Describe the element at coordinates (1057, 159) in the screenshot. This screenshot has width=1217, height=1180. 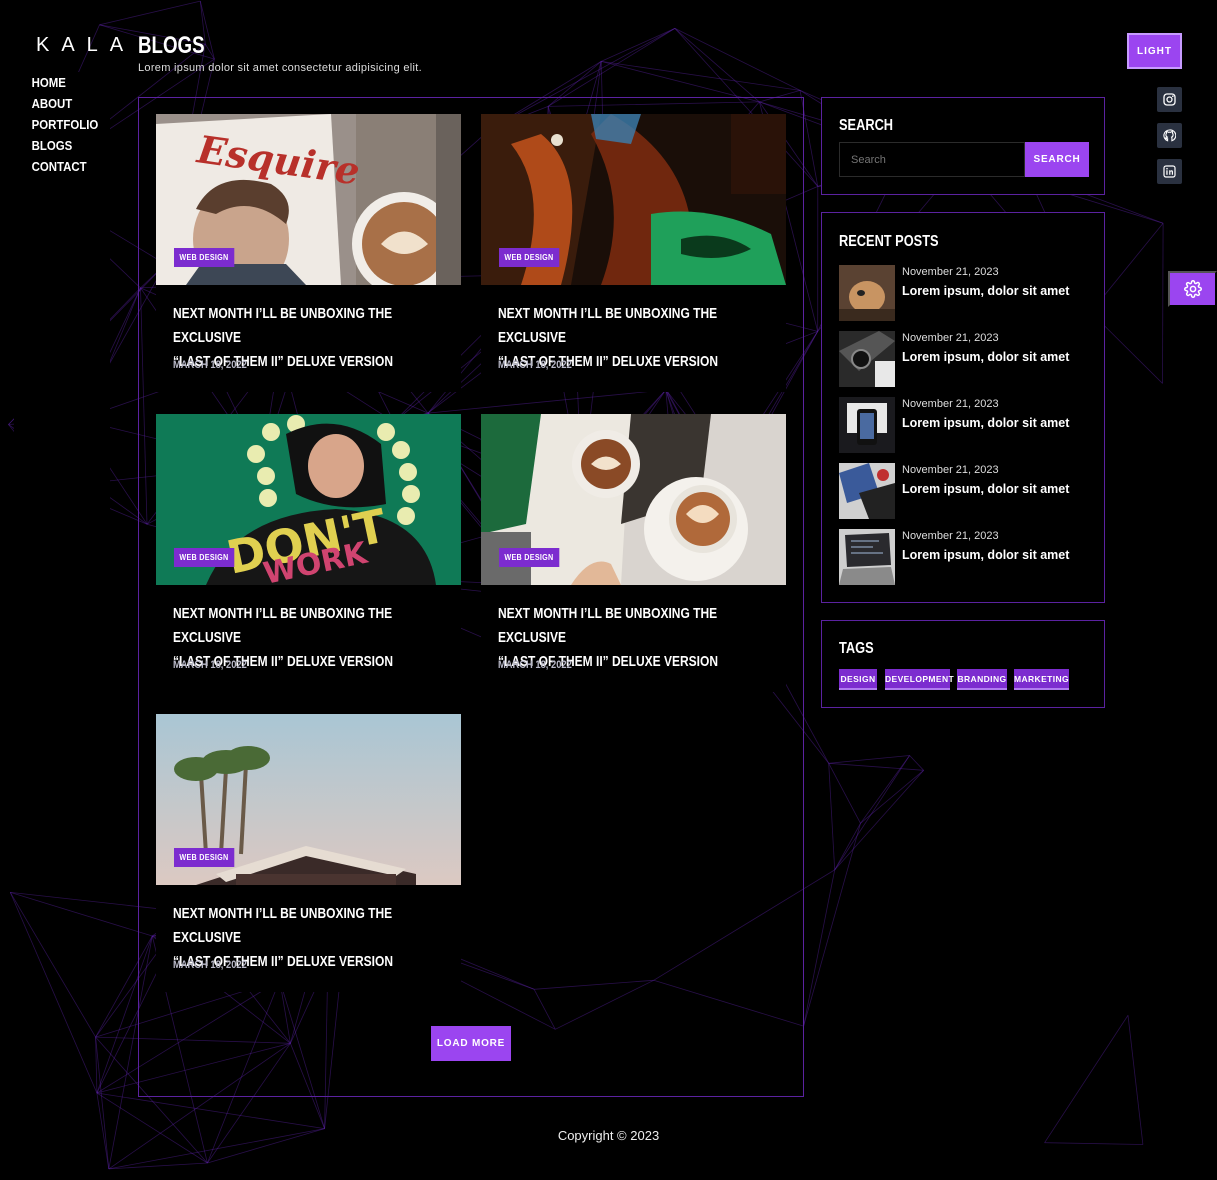
I see `search-button: SEARCH` at that location.